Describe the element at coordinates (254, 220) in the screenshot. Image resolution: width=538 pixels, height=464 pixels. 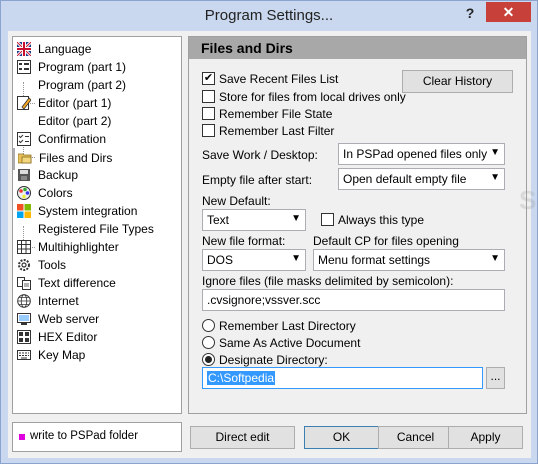
I see `new-default-select: Text ▼` at that location.